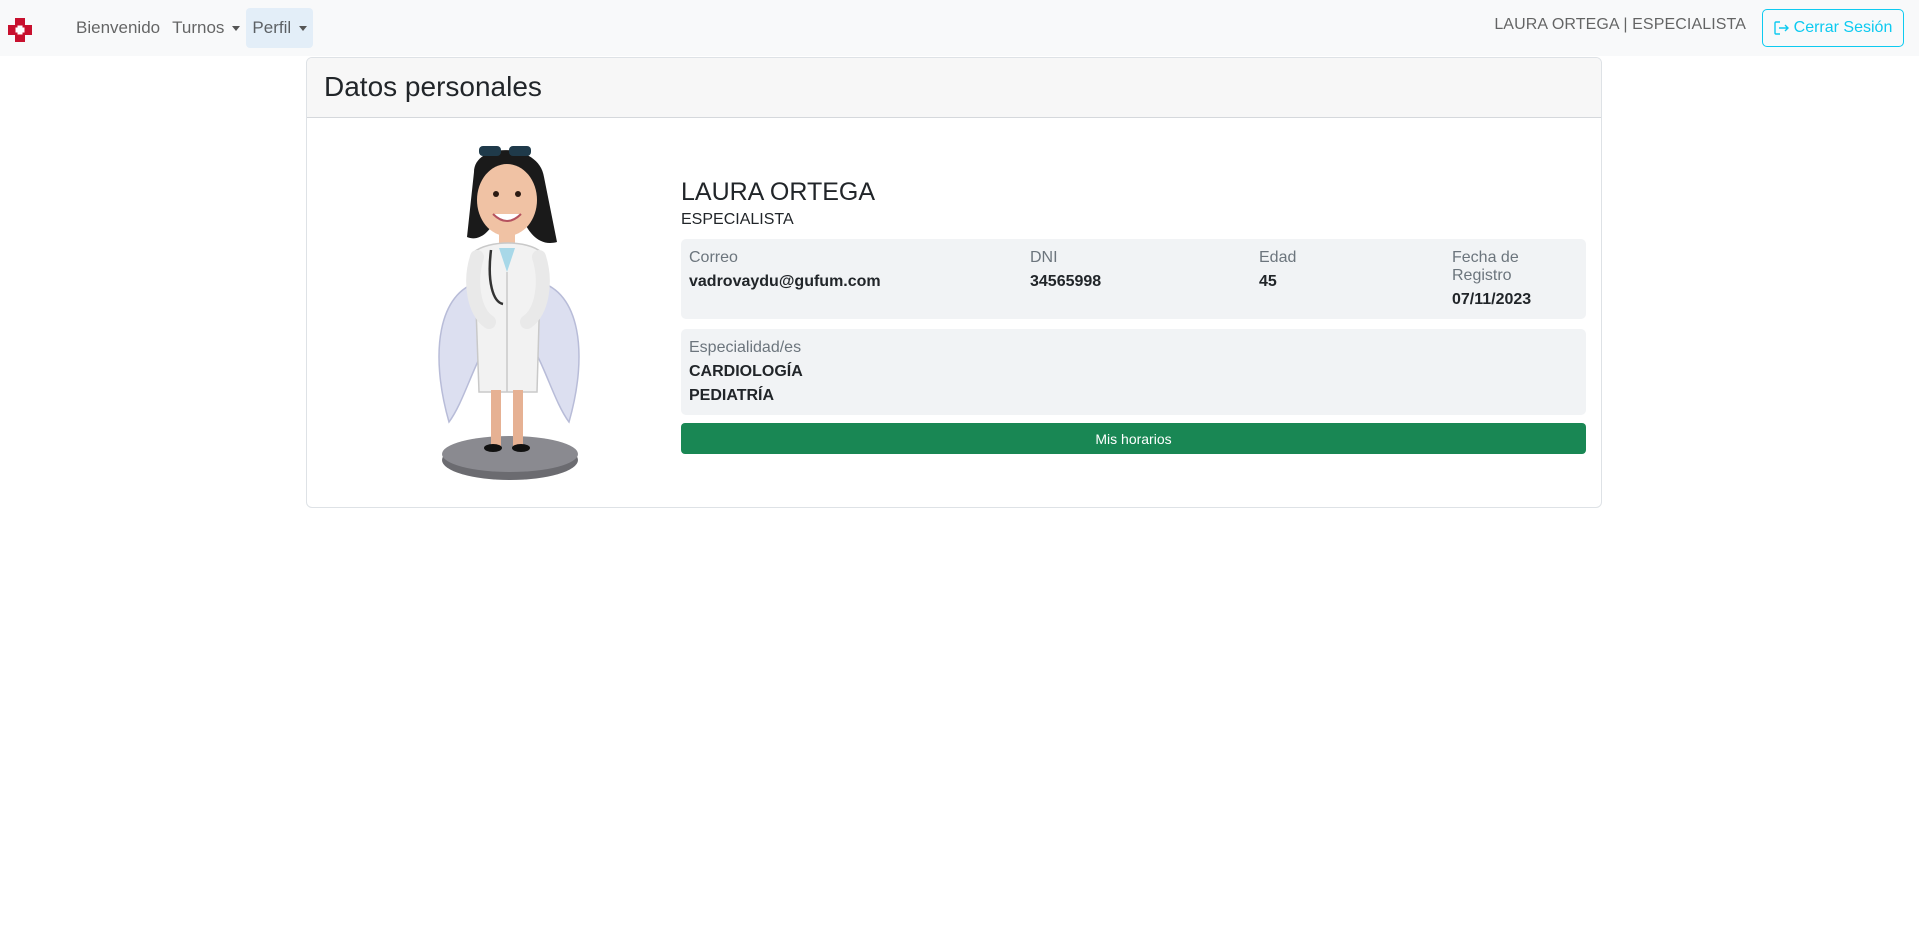 The width and height of the screenshot is (1919, 932). What do you see at coordinates (20, 30) in the screenshot?
I see `medical-cross-logo` at bounding box center [20, 30].